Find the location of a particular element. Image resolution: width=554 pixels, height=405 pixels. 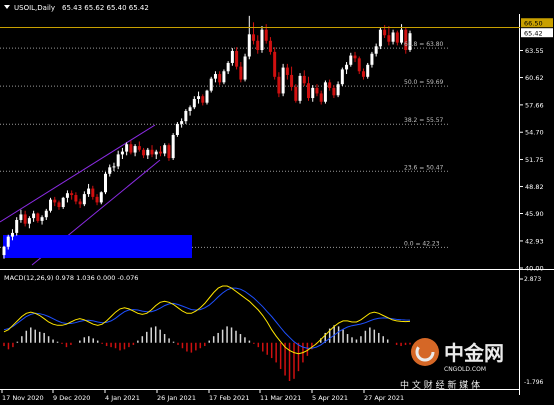

symbol-dropdown-icon is located at coordinates (7, 7).